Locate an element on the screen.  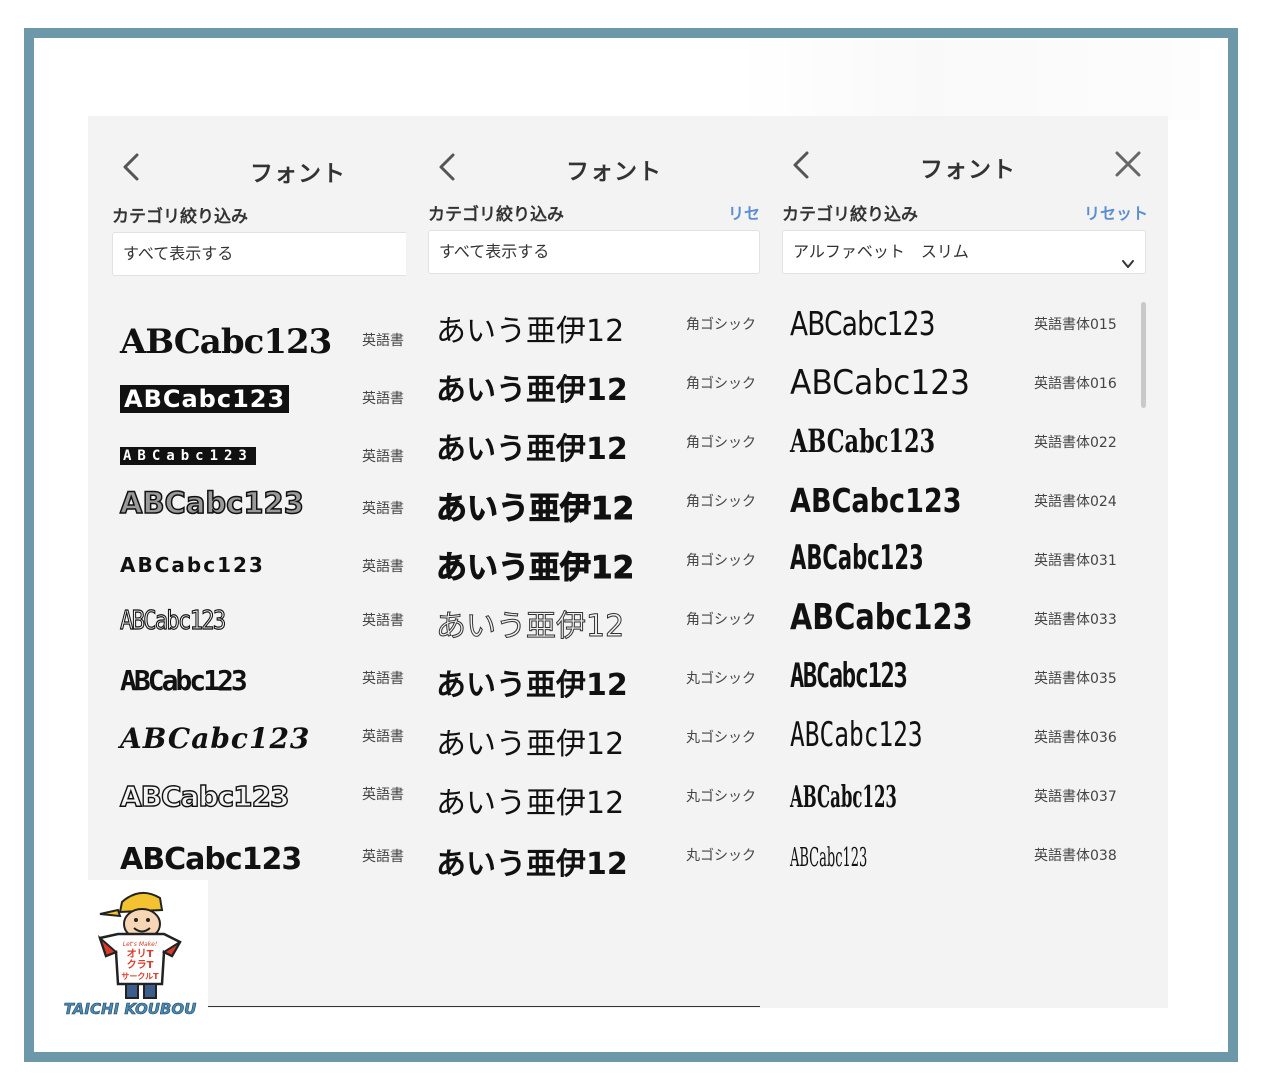
font-row: ABCabc123 英語書体036 is located at coordinates (969, 744).